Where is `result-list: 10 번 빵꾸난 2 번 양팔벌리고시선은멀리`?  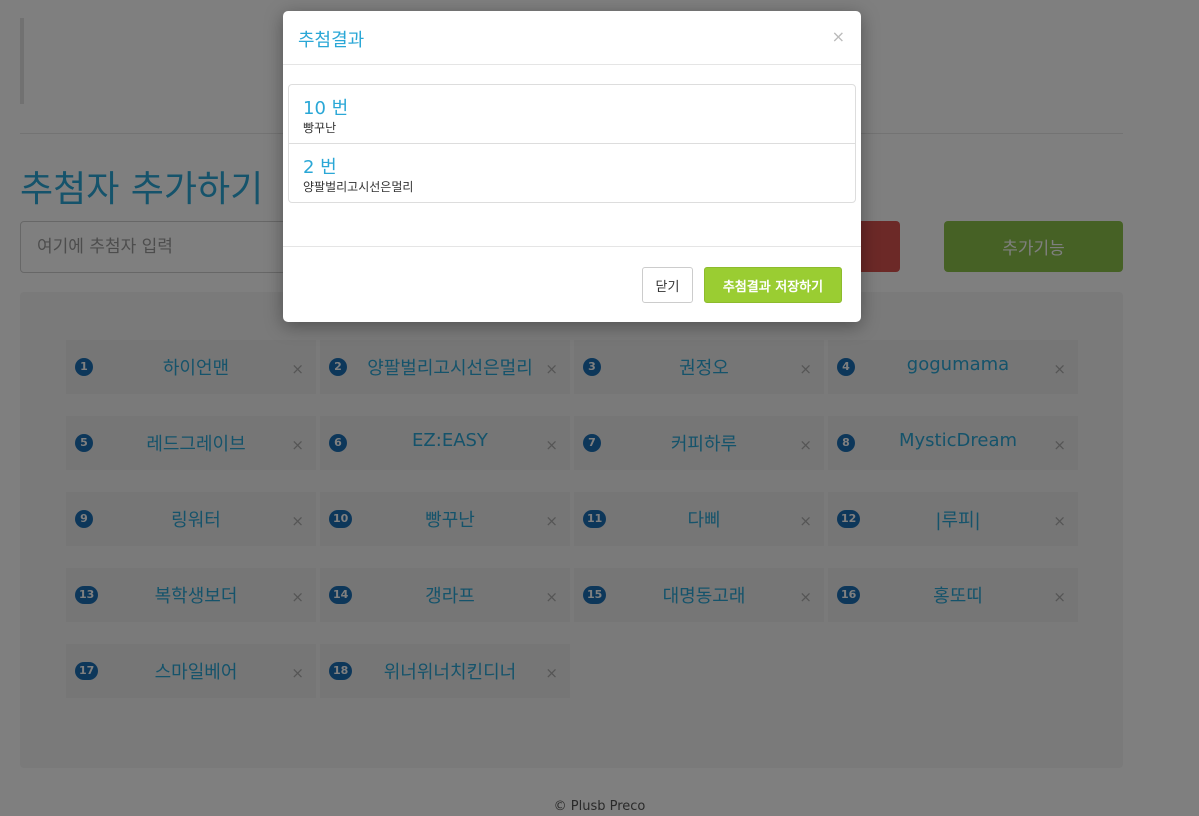
result-list: 10 번 빵꾸난 2 번 양팔벌리고시선은멀리 is located at coordinates (572, 143).